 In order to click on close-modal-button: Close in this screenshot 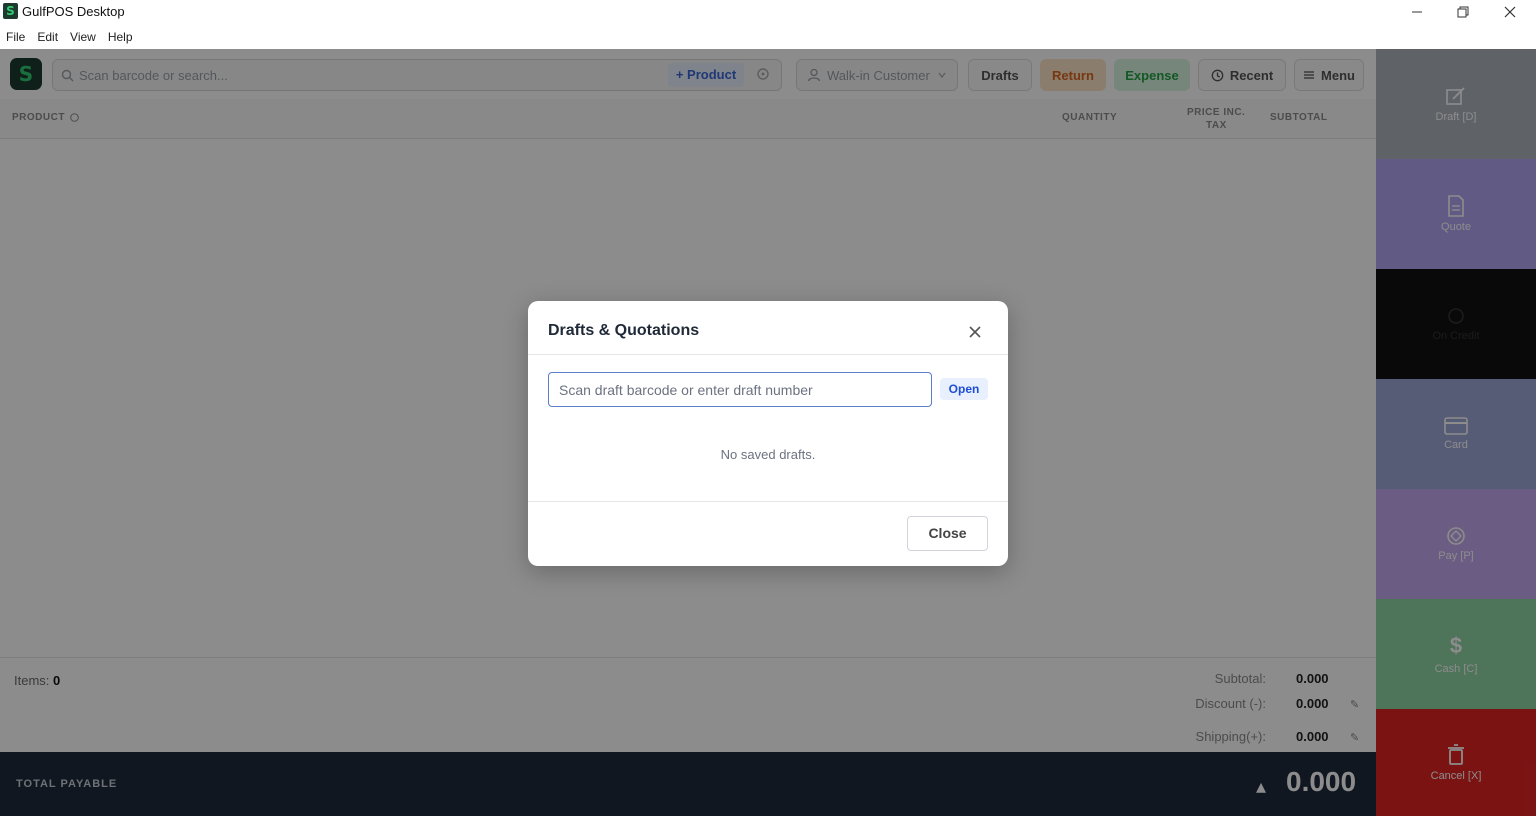, I will do `click(947, 533)`.